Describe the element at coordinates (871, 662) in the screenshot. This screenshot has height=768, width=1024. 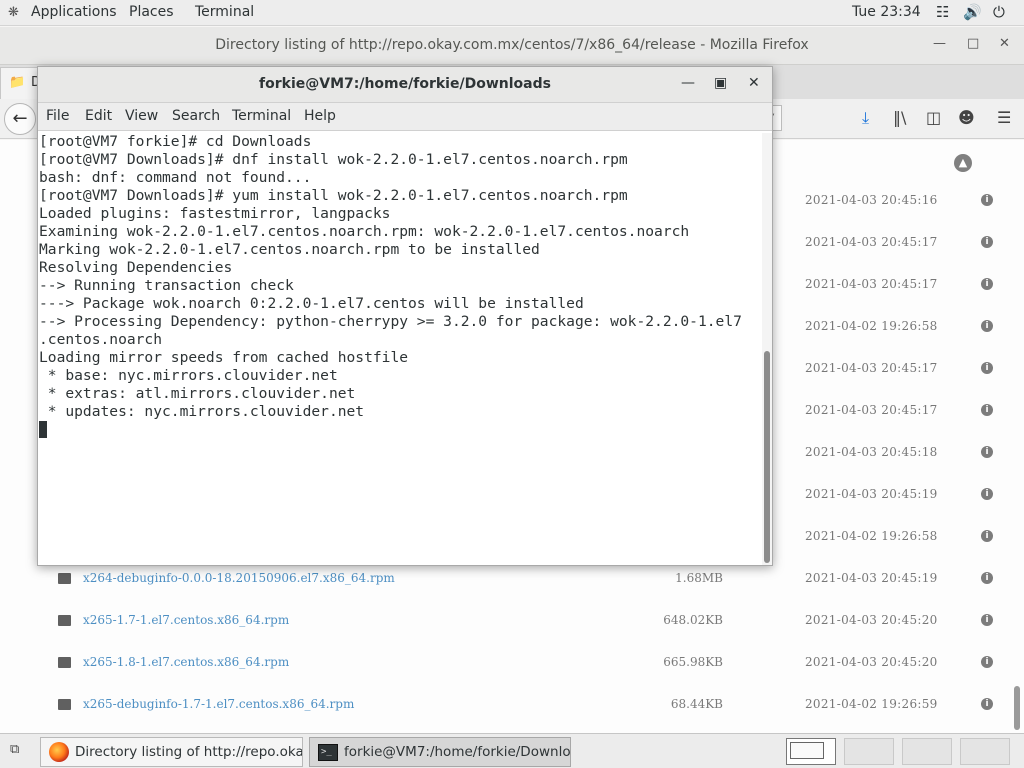
I see `file-date: 2021-04-03 20:45:20` at that location.